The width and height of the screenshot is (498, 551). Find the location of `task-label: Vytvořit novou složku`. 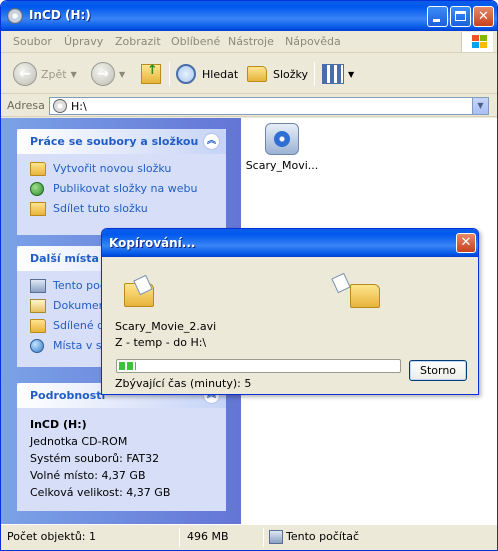

task-label: Vytvořit novou složku is located at coordinates (112, 168).